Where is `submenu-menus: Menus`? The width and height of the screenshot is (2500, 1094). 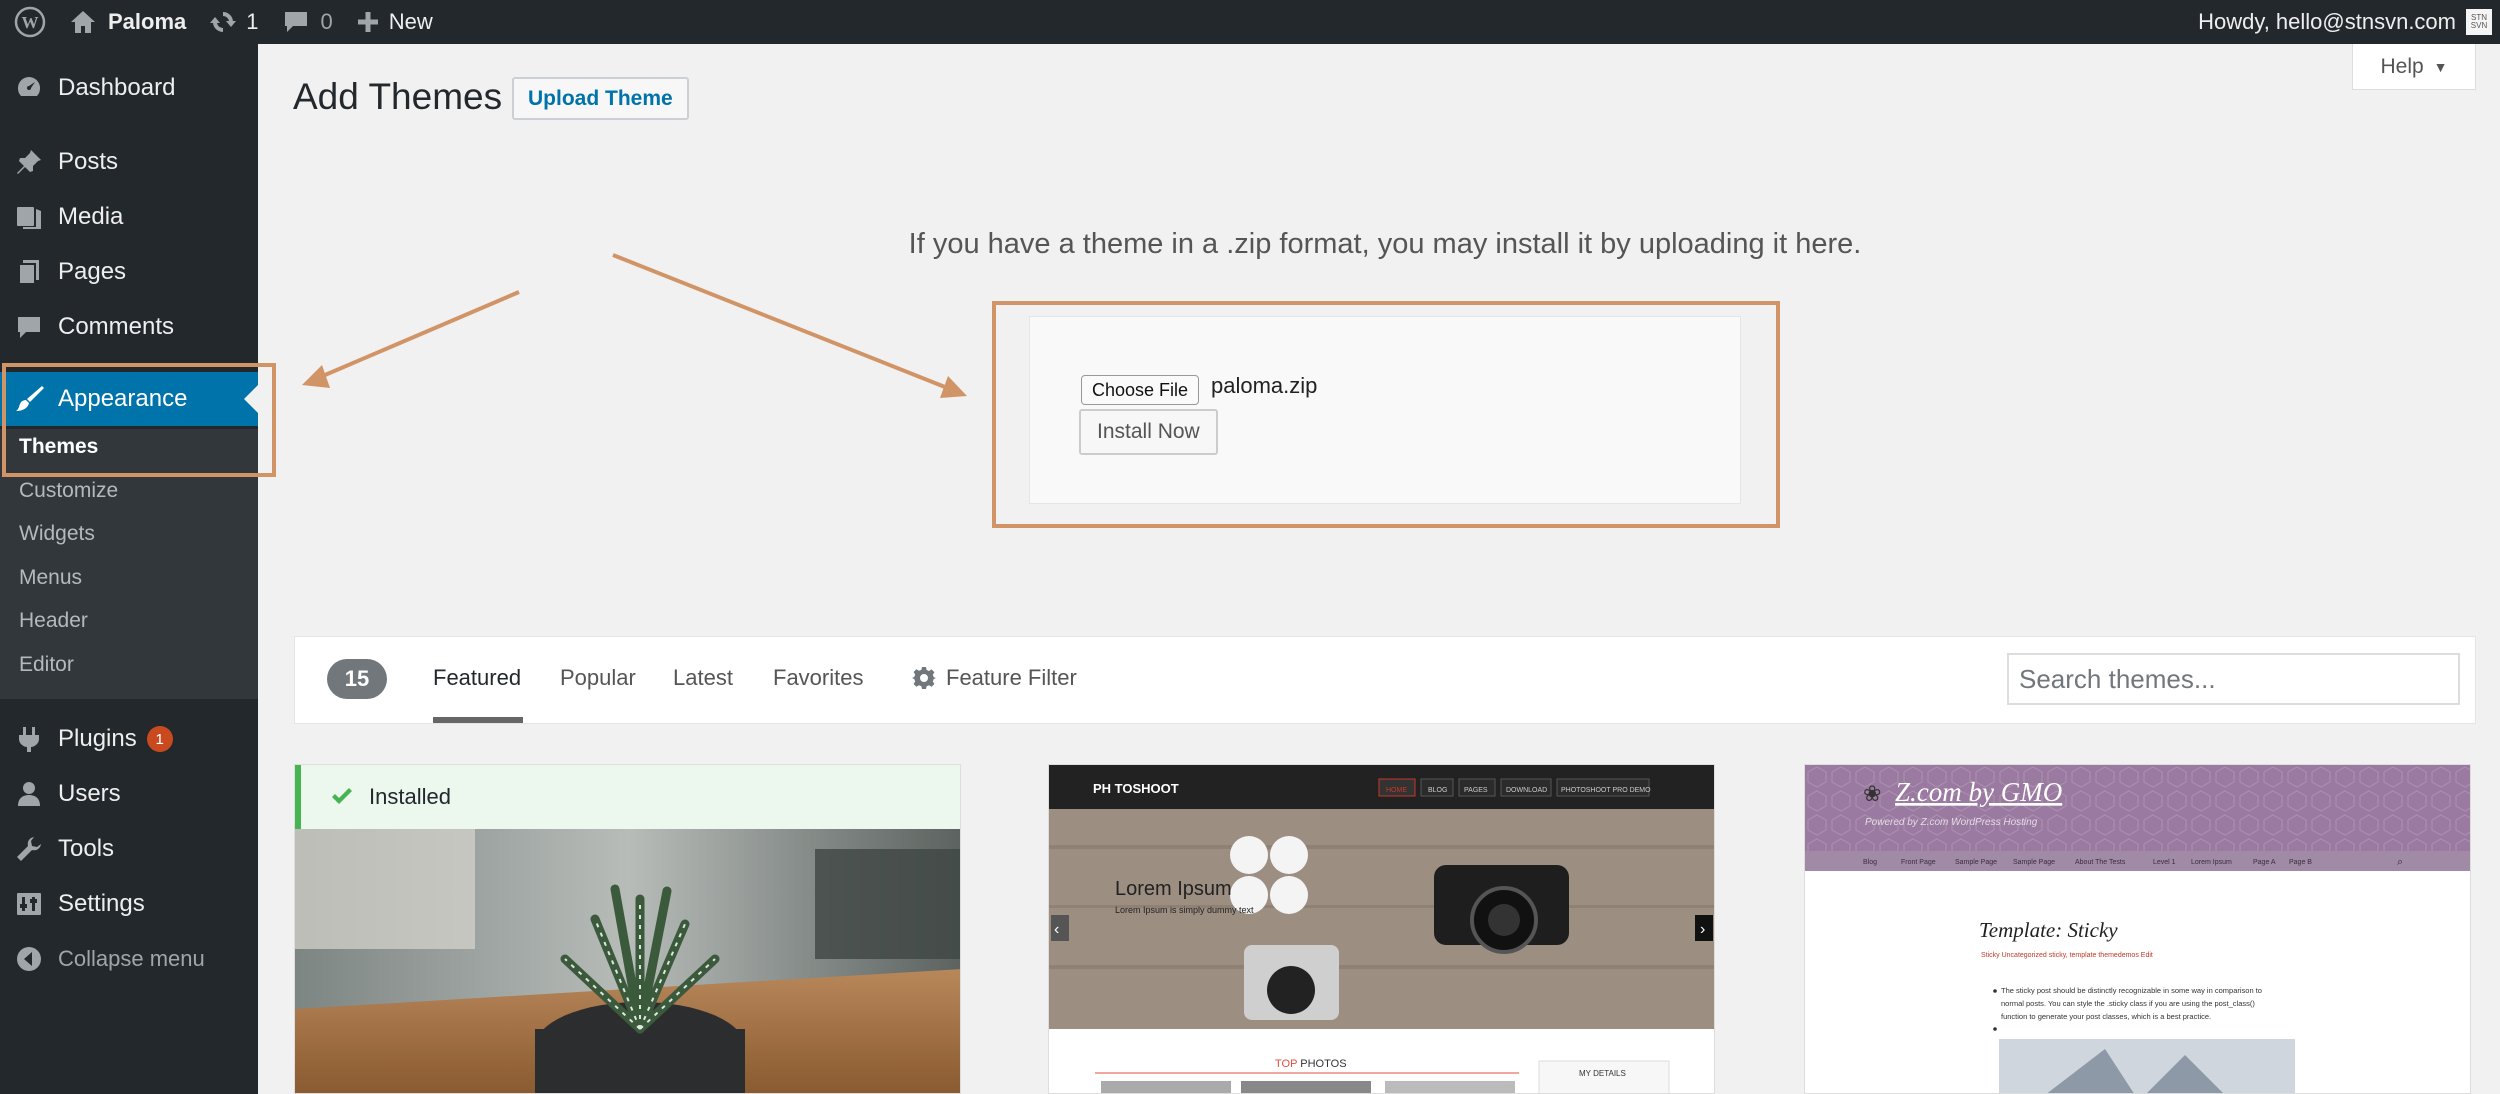
submenu-menus: Menus is located at coordinates (50, 578).